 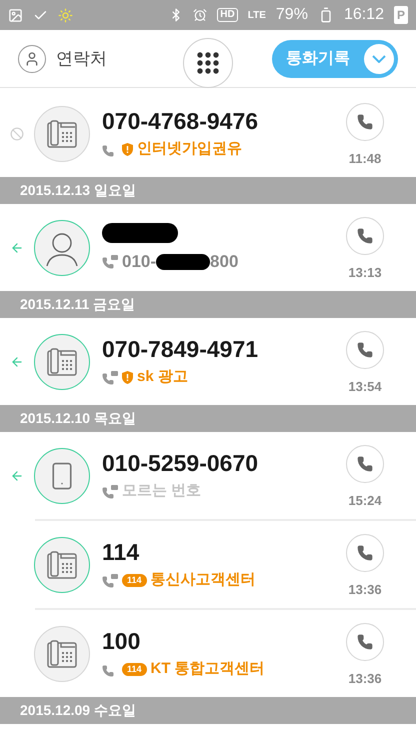 What do you see at coordinates (181, 121) in the screenshot?
I see `phone-number: 070-4768-9476` at bounding box center [181, 121].